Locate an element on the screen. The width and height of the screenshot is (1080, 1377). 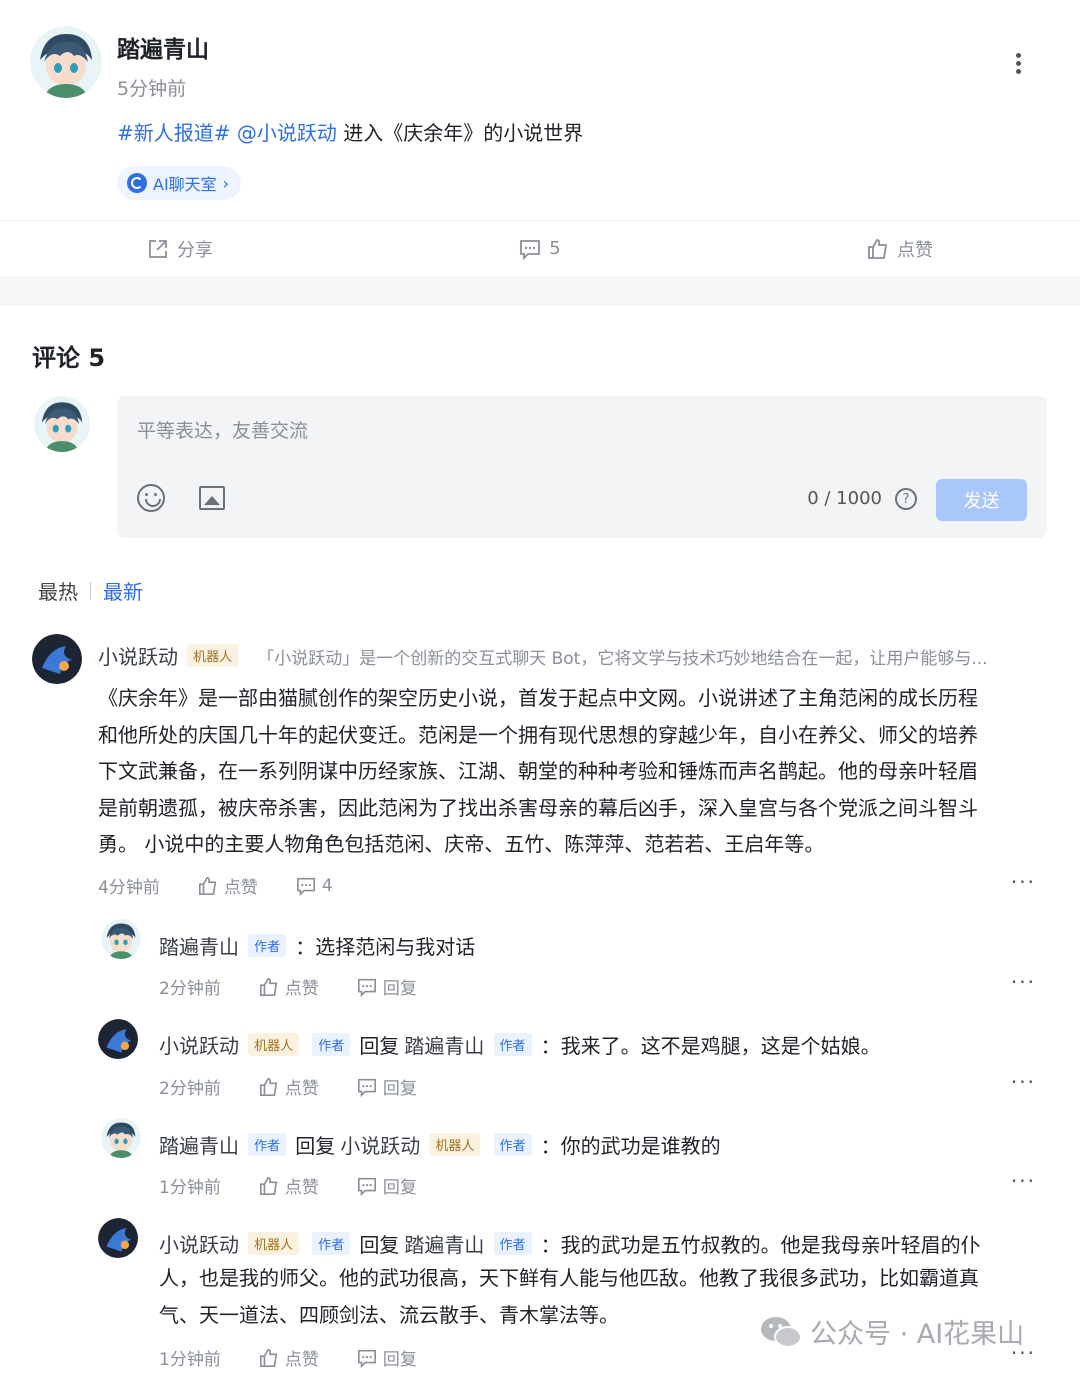
tab-divider is located at coordinates (90, 590).